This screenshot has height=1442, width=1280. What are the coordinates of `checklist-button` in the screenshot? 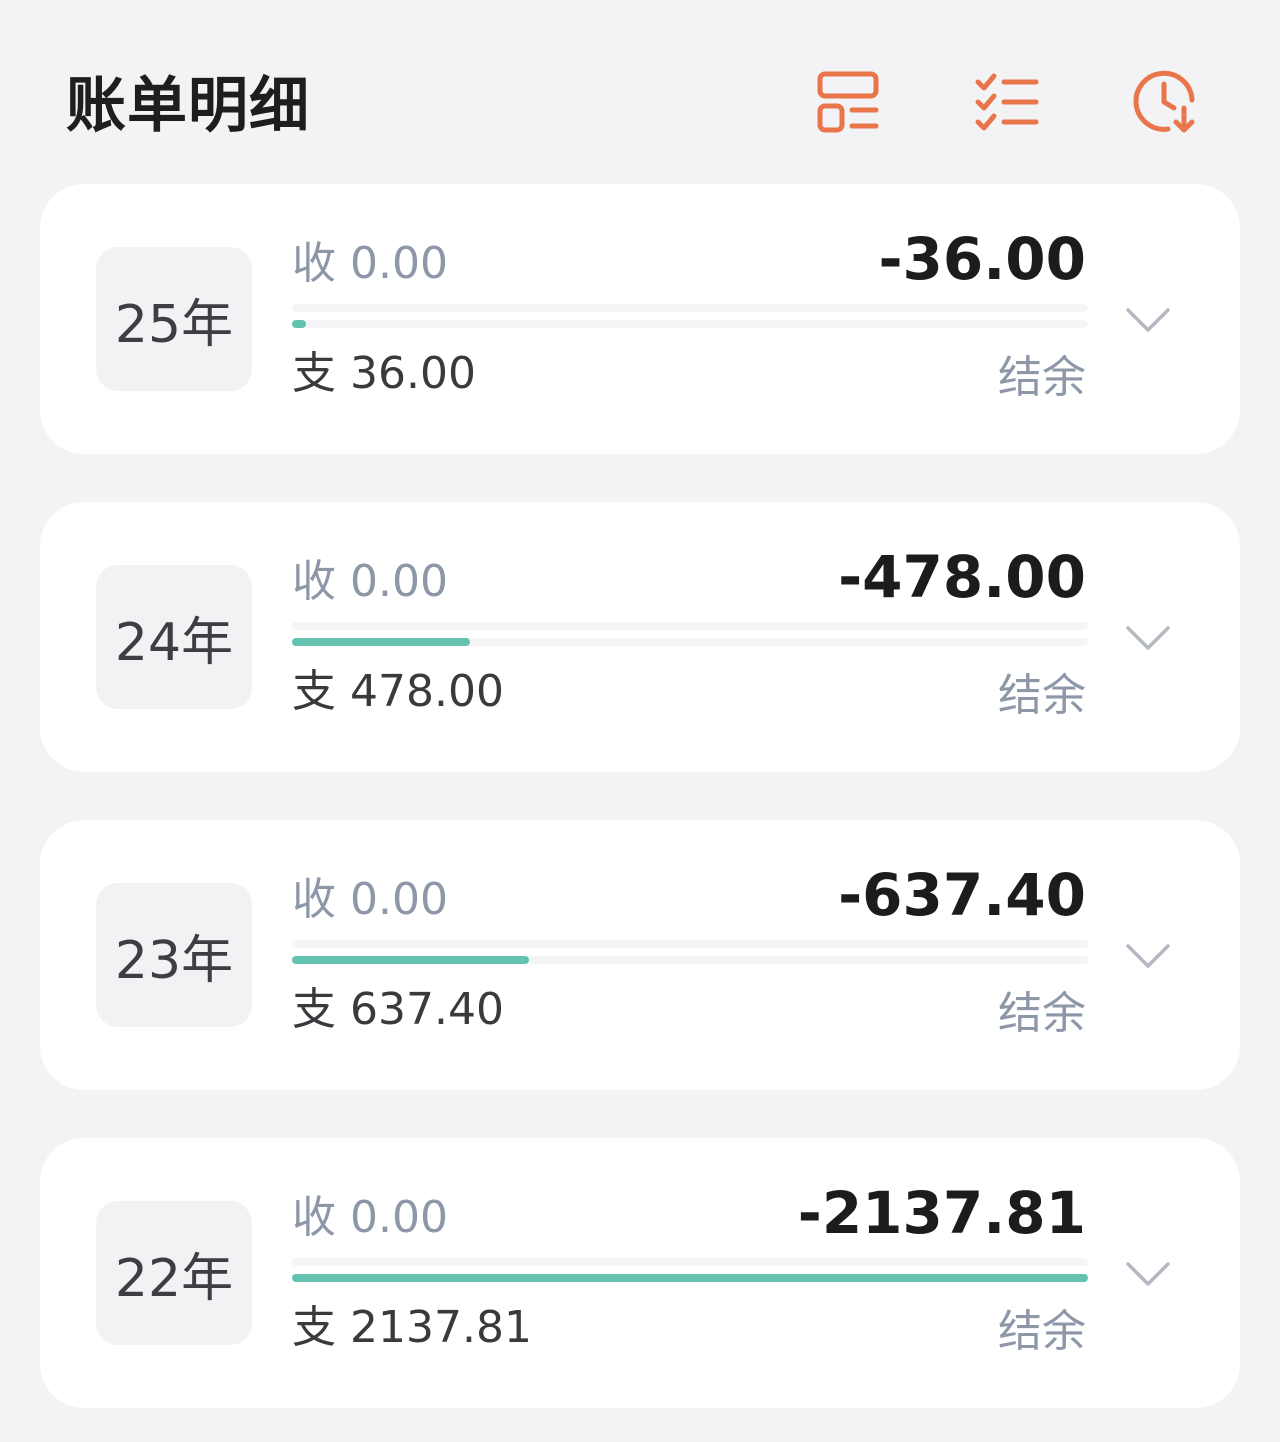 It's located at (1006, 102).